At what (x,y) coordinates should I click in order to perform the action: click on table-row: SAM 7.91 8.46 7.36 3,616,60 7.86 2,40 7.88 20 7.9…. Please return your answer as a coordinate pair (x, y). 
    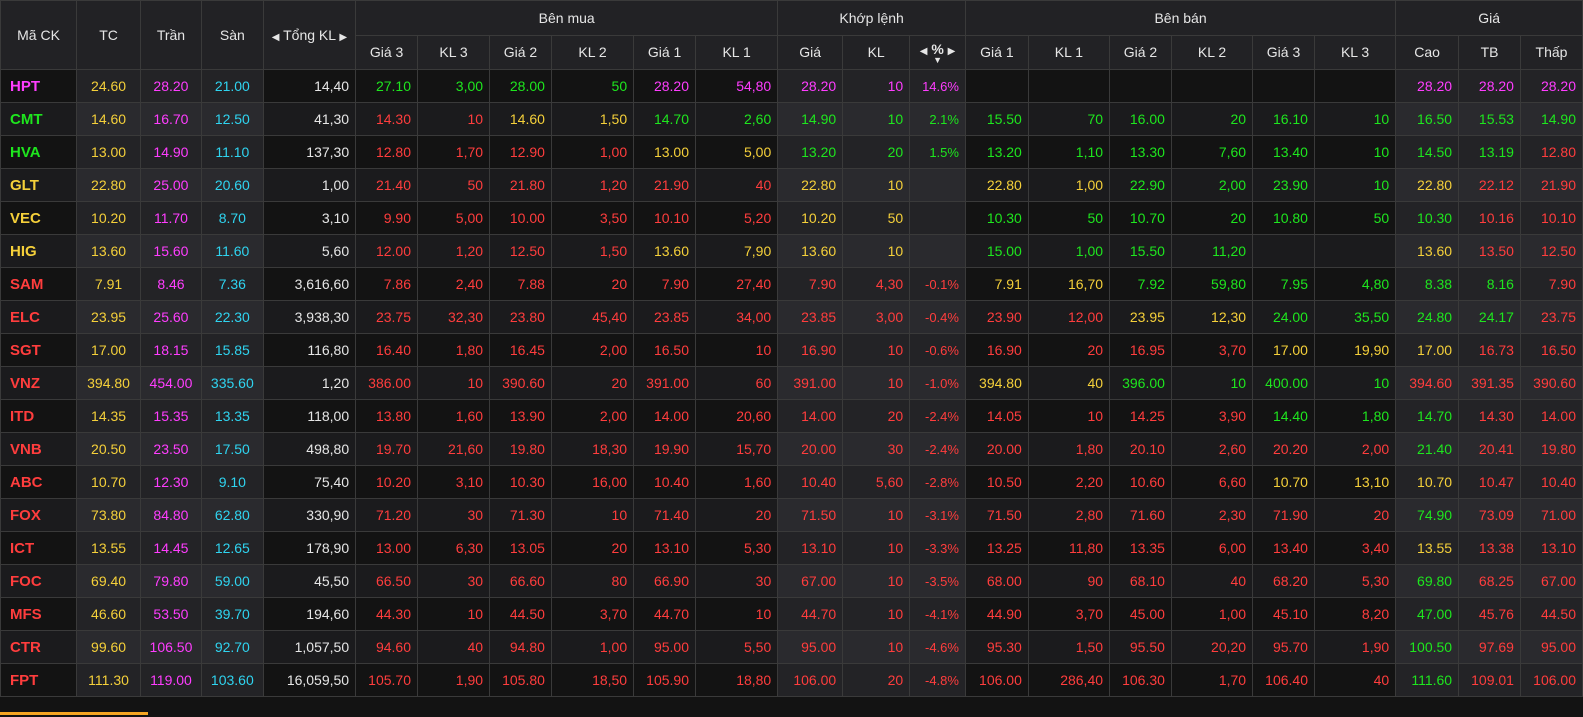
    Looking at the image, I should click on (791, 284).